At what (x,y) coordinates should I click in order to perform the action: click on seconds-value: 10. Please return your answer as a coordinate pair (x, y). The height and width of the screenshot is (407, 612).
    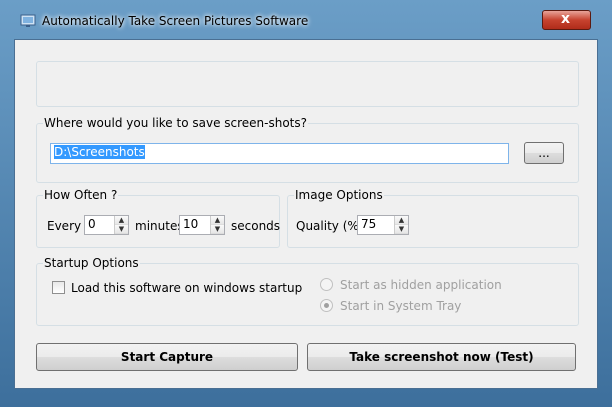
    Looking at the image, I should click on (191, 224).